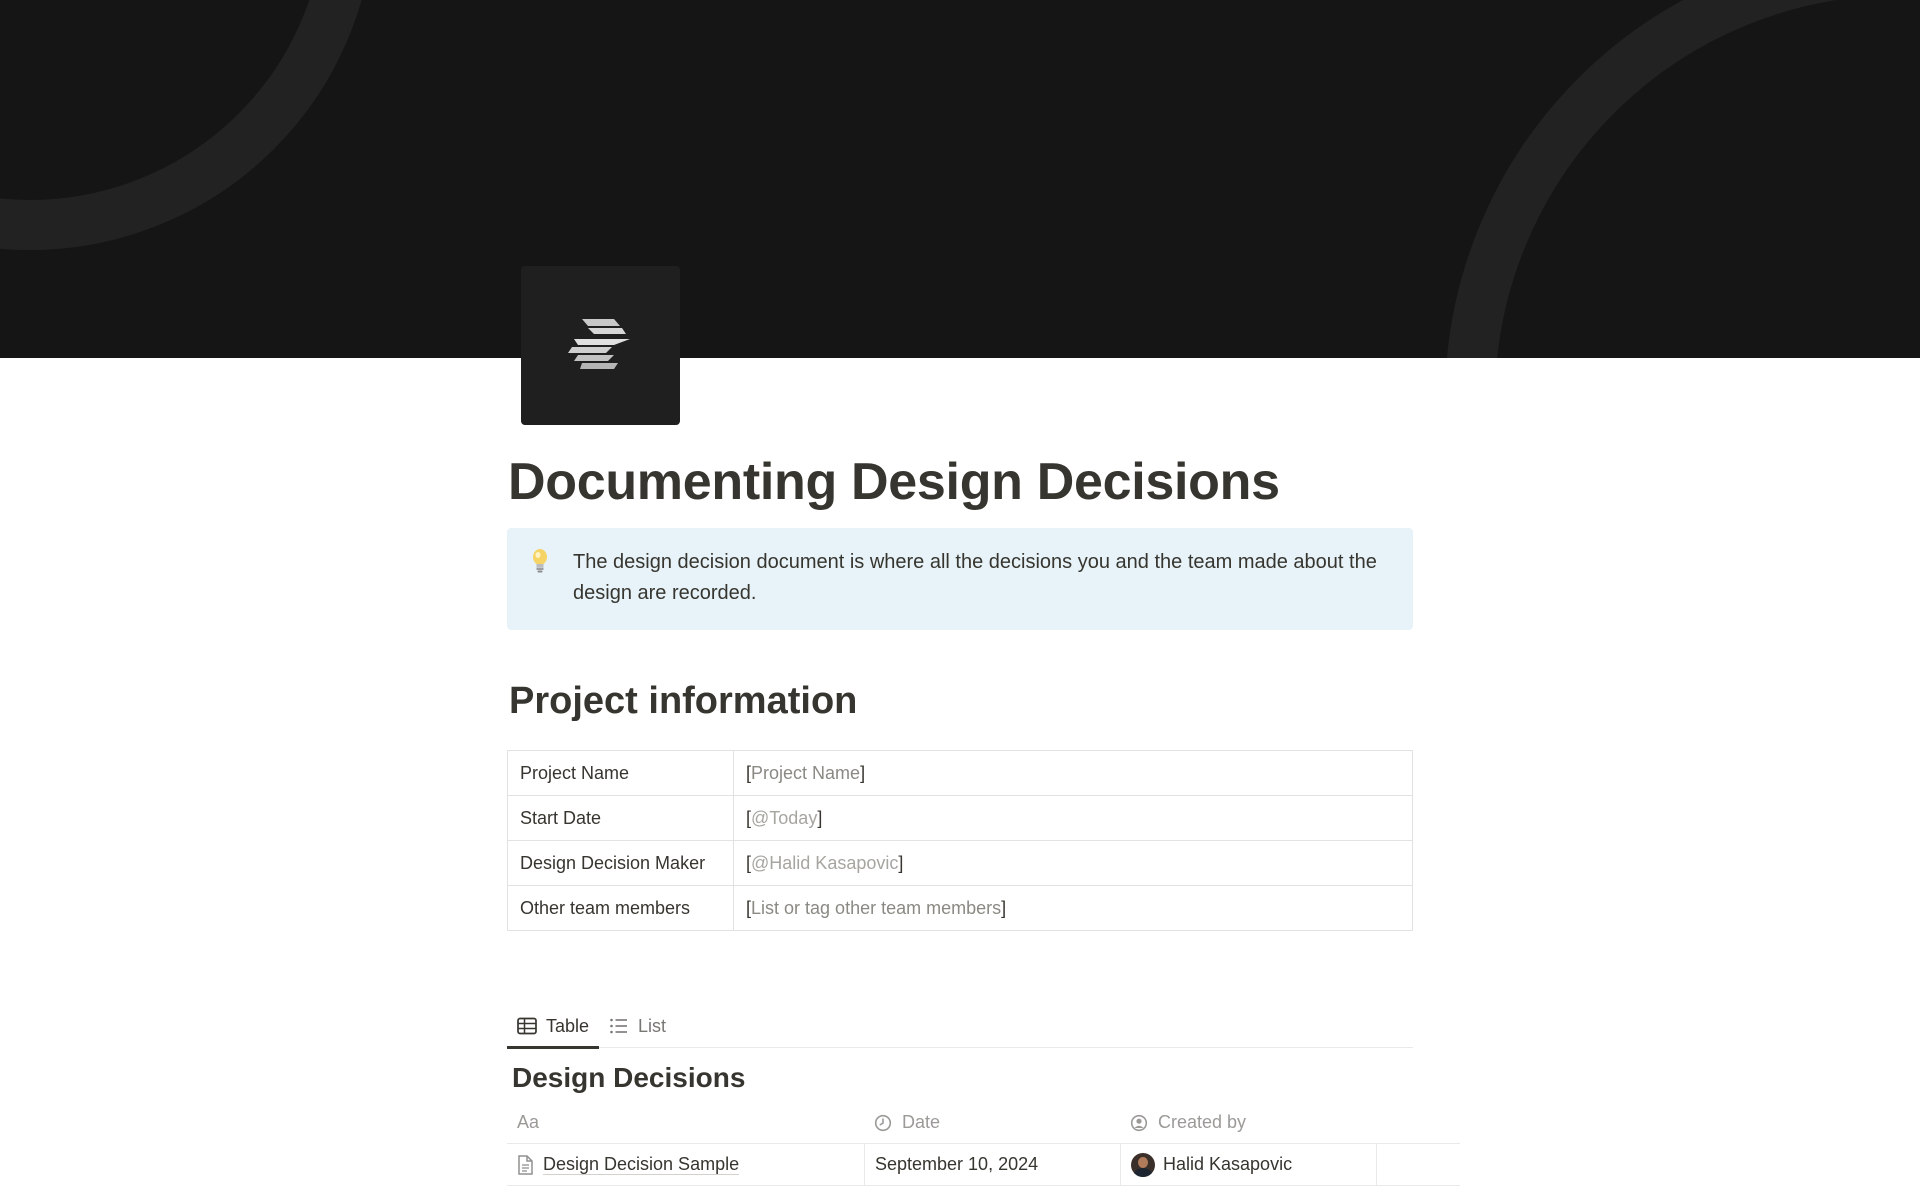  What do you see at coordinates (641, 1164) in the screenshot?
I see `row-name-link: Design Decision Sample` at bounding box center [641, 1164].